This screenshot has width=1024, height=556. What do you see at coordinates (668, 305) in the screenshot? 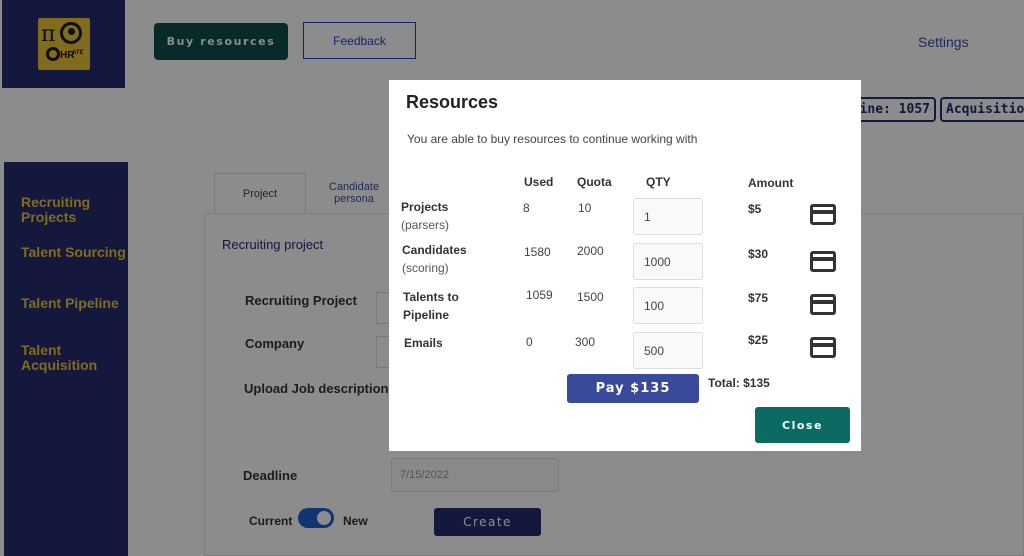
I see `qty-input-talents` at bounding box center [668, 305].